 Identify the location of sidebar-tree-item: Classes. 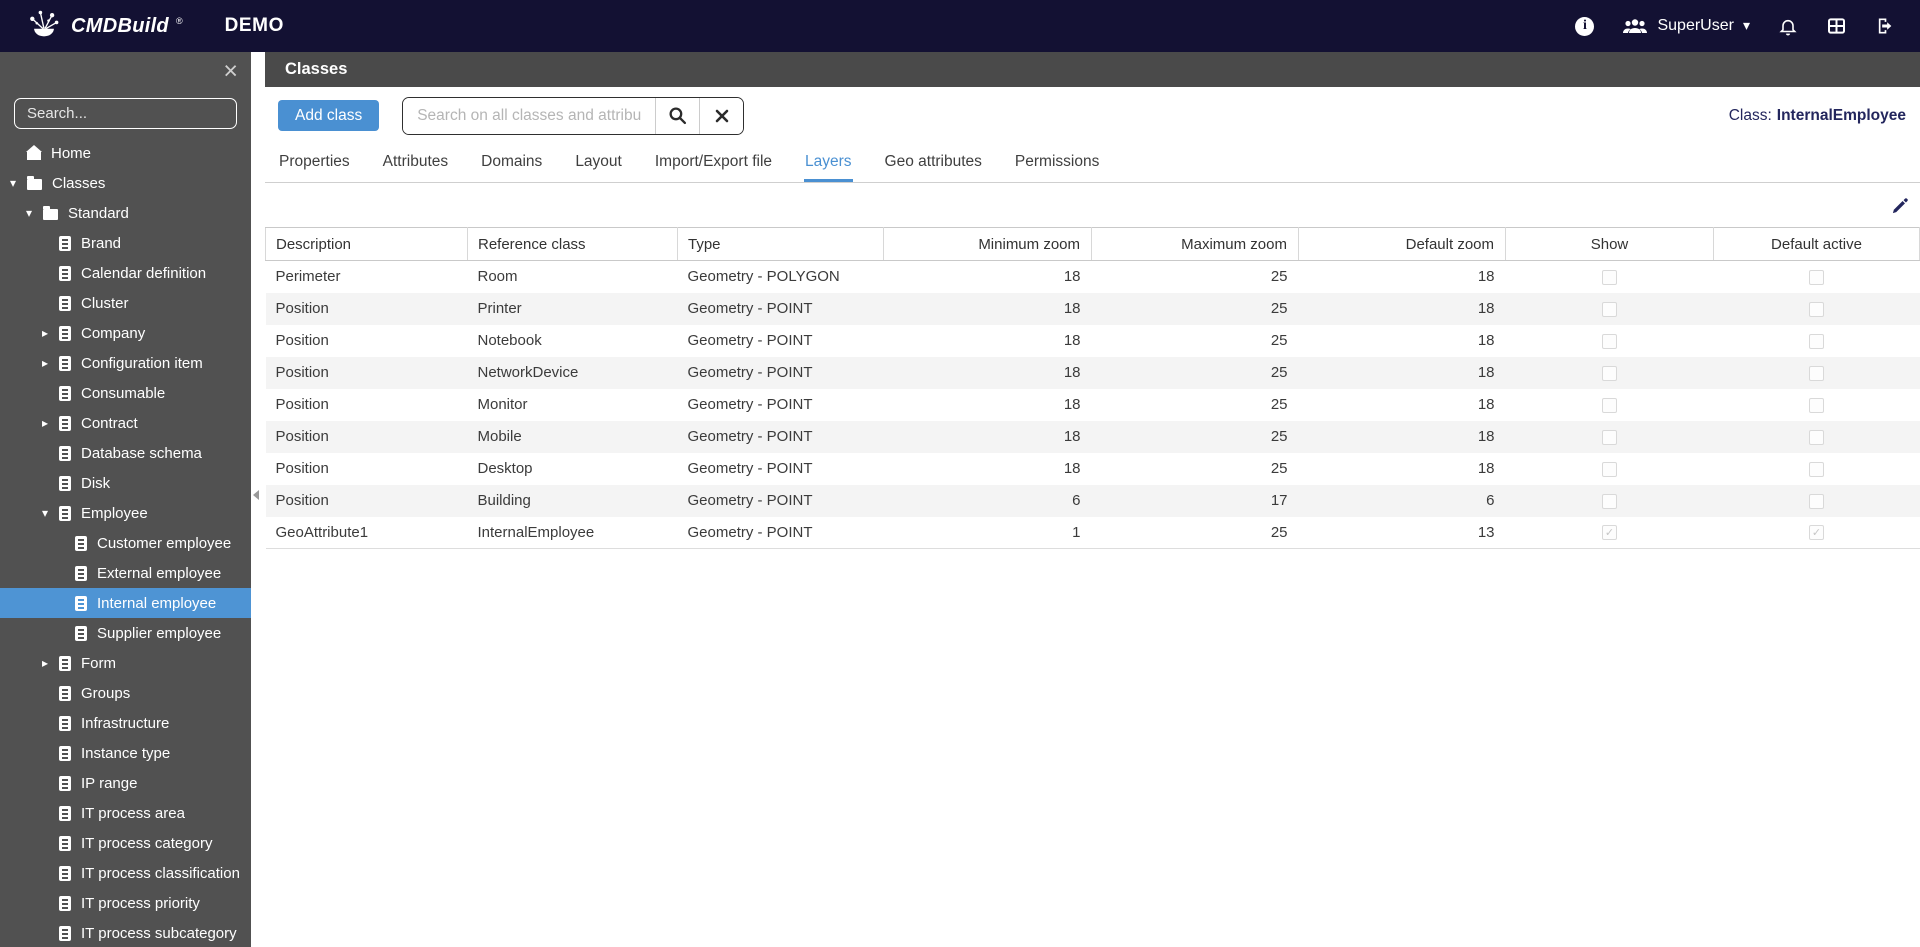
(125, 183).